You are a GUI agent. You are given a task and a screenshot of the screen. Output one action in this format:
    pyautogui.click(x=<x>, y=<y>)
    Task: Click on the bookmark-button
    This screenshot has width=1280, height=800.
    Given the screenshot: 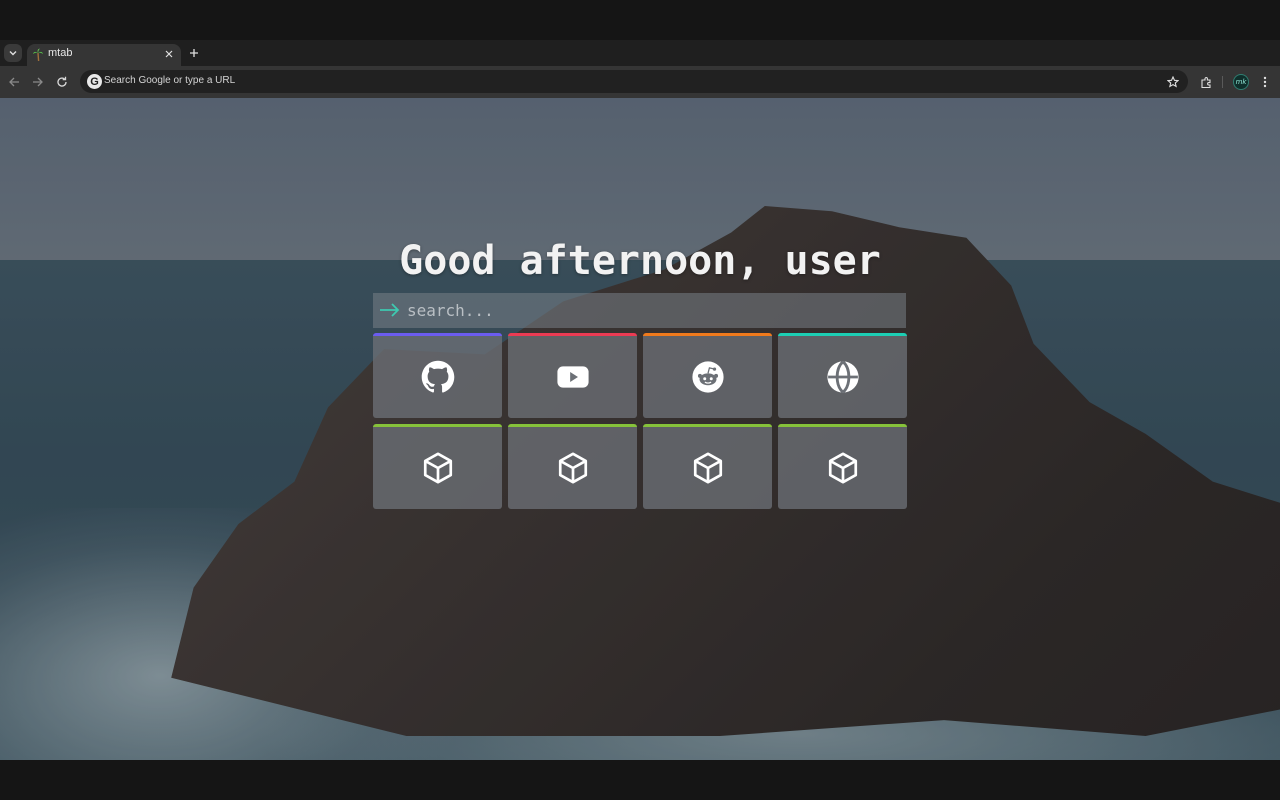 What is the action you would take?
    pyautogui.click(x=1172, y=81)
    